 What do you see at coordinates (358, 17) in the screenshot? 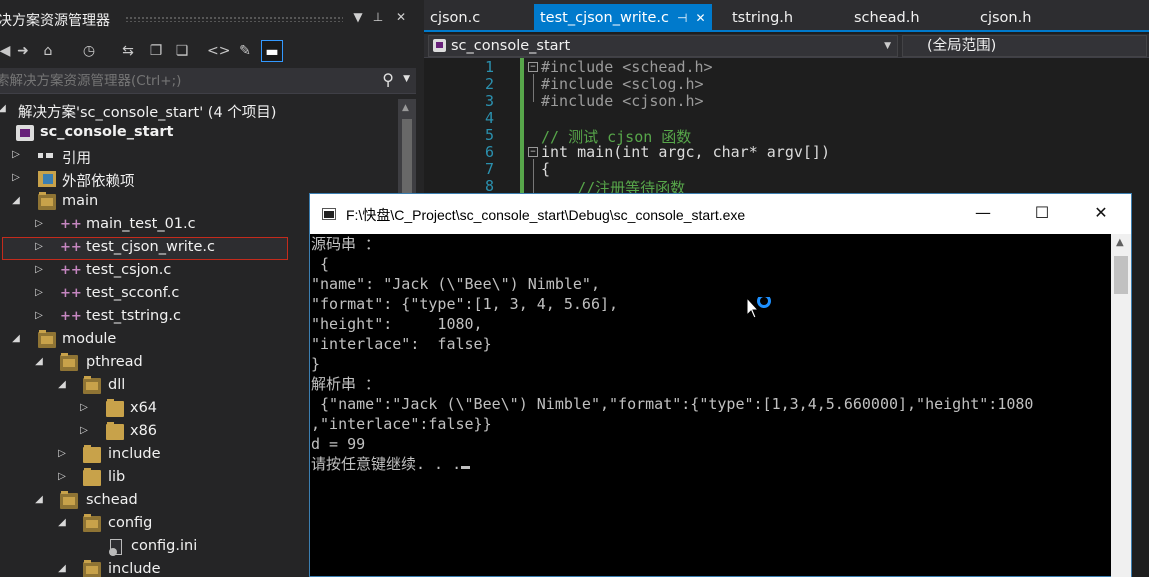
I see `panel-menu-icon: ▼` at bounding box center [358, 17].